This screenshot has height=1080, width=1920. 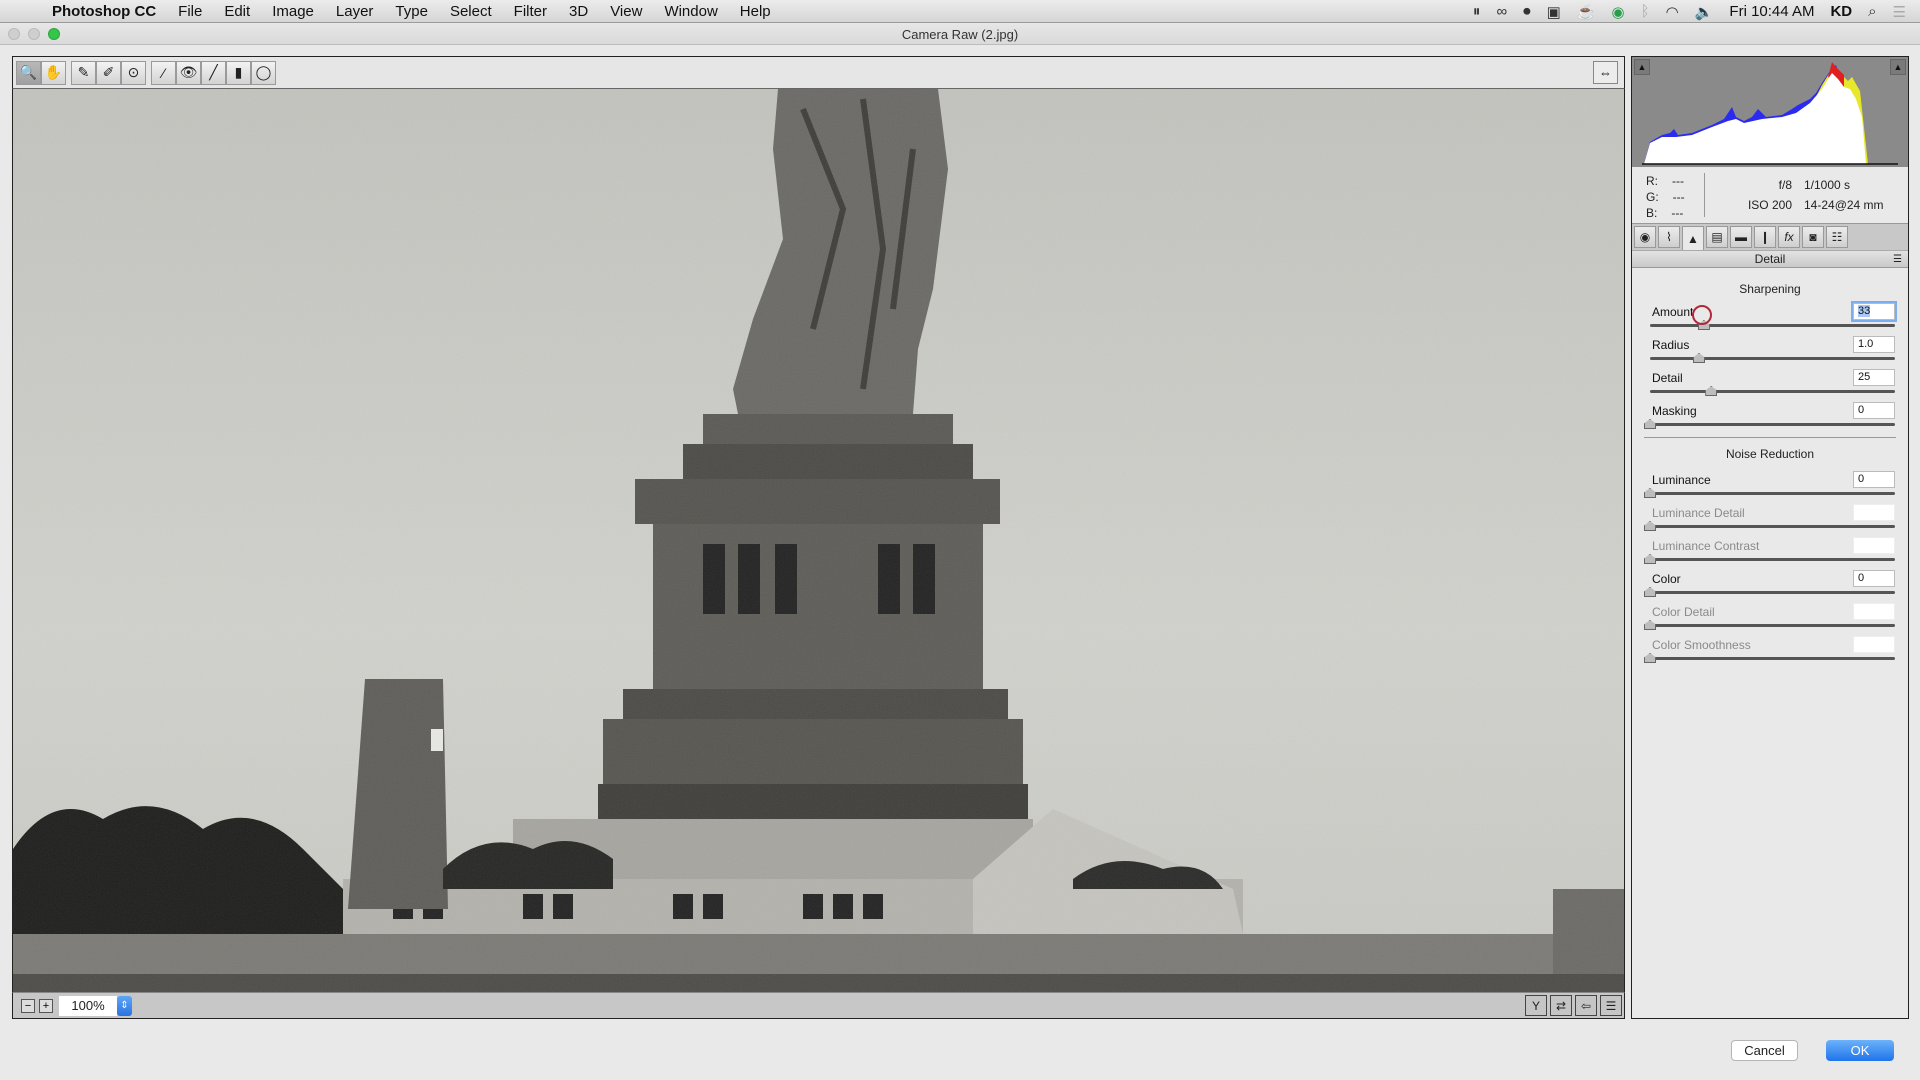 I want to click on panel-tabs: ◉ ⌇ ▲ ▤ ▬ ❙ fx ◙ ☷, so click(x=1770, y=237).